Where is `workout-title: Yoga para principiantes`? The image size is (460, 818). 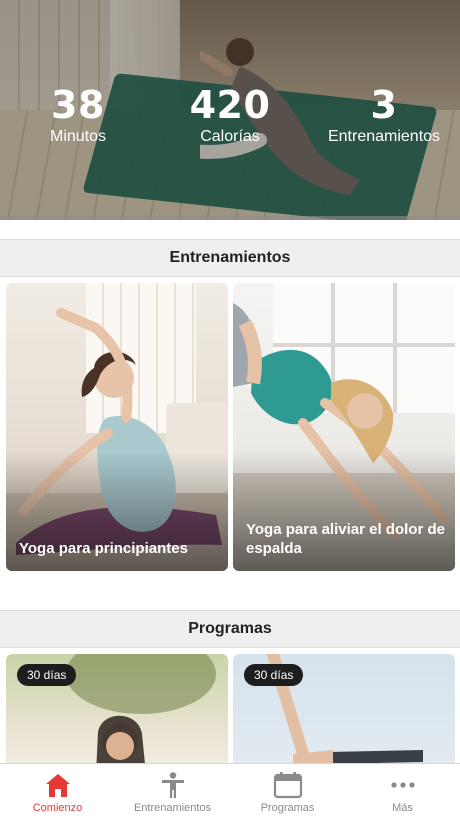 workout-title: Yoga para principiantes is located at coordinates (103, 548).